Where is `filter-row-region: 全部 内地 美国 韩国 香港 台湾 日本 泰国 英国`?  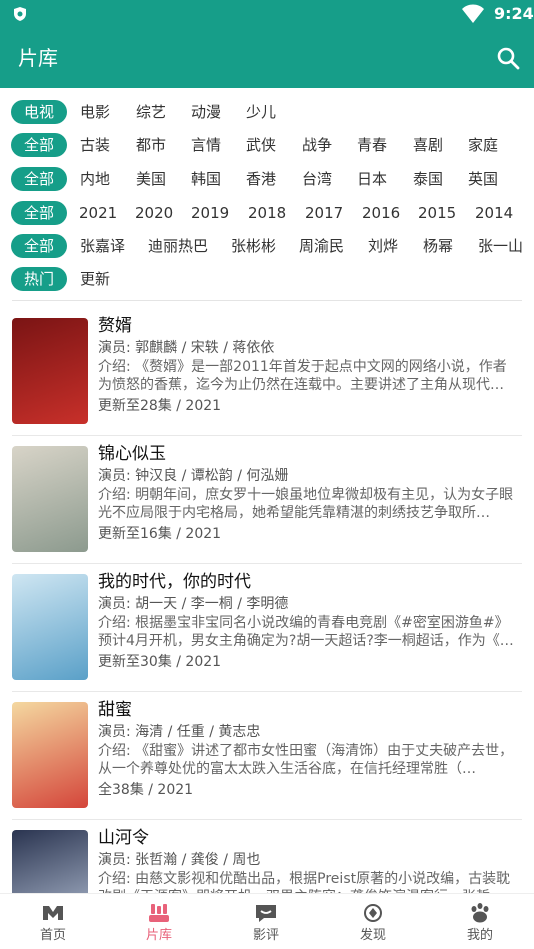 filter-row-region: 全部 内地 美国 韩国 香港 台湾 日本 泰国 英国 is located at coordinates (267, 178).